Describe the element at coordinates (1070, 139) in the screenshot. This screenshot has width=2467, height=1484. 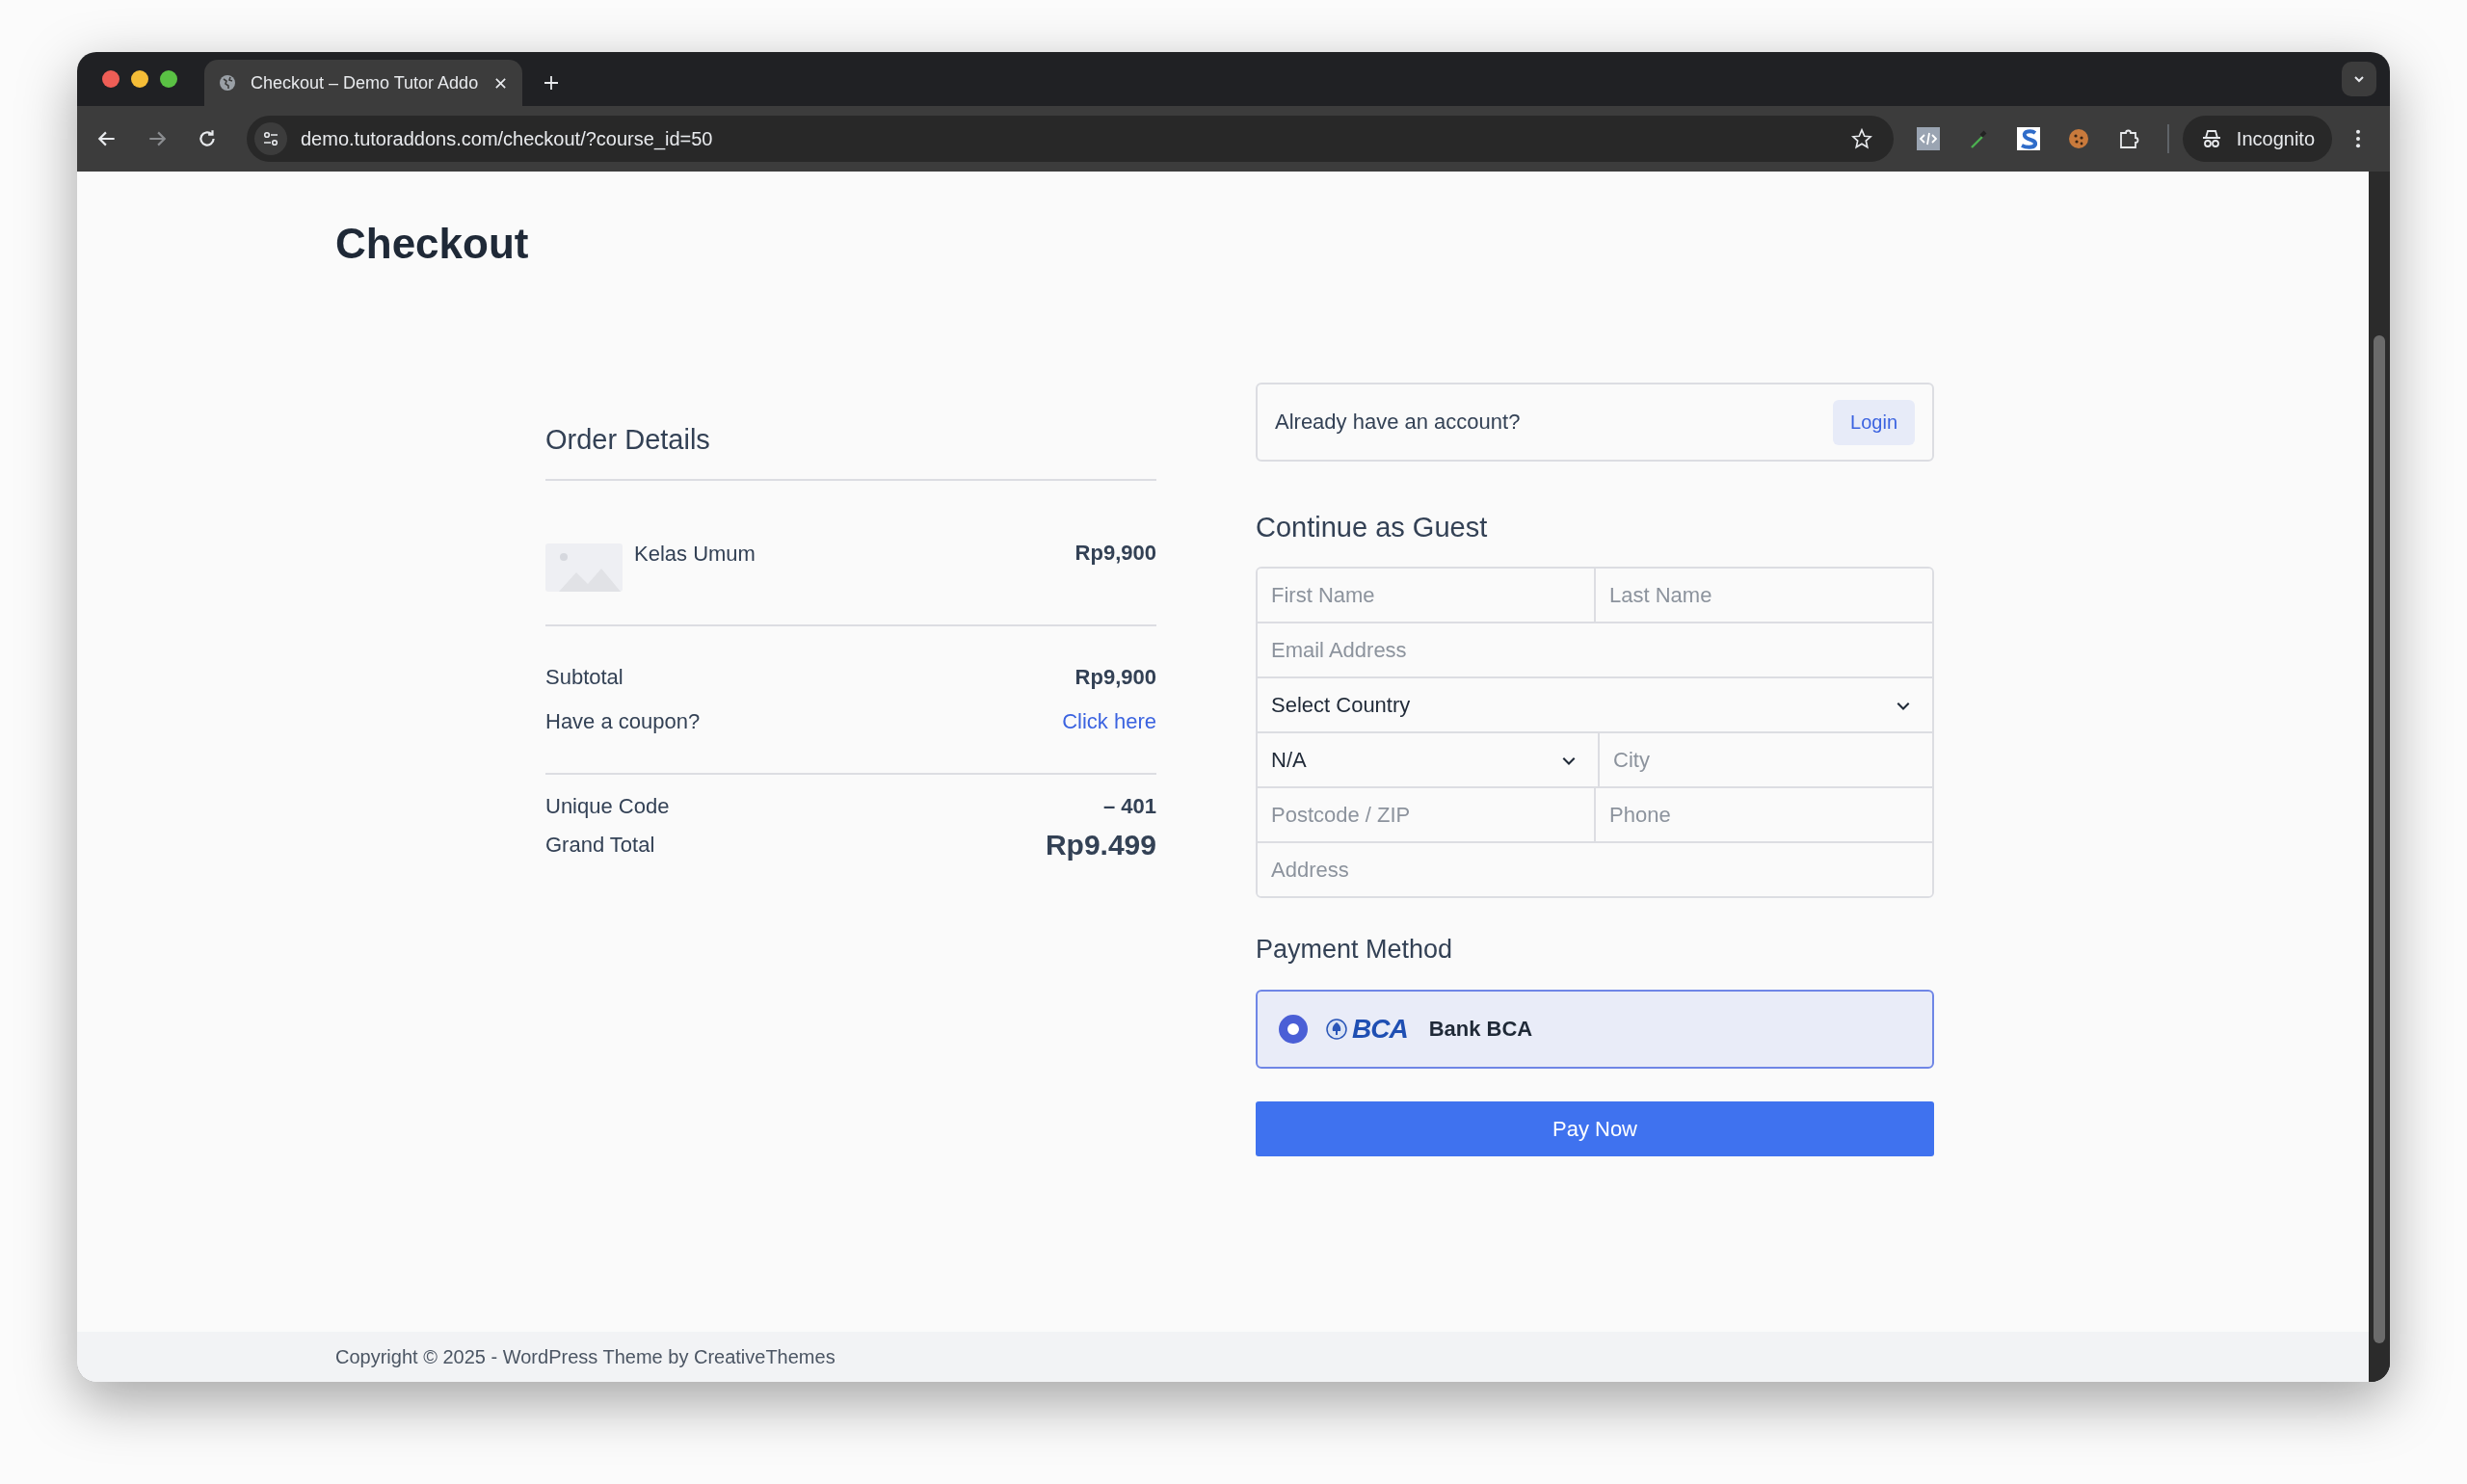
I see `address-bar: demo.tutoraddons.com/checkout/?course_id=50` at that location.